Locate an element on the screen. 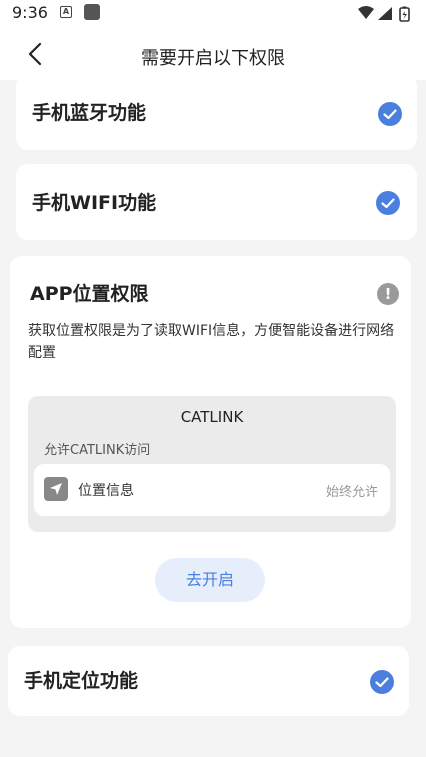 The height and width of the screenshot is (757, 426). info-icon: ! is located at coordinates (388, 294).